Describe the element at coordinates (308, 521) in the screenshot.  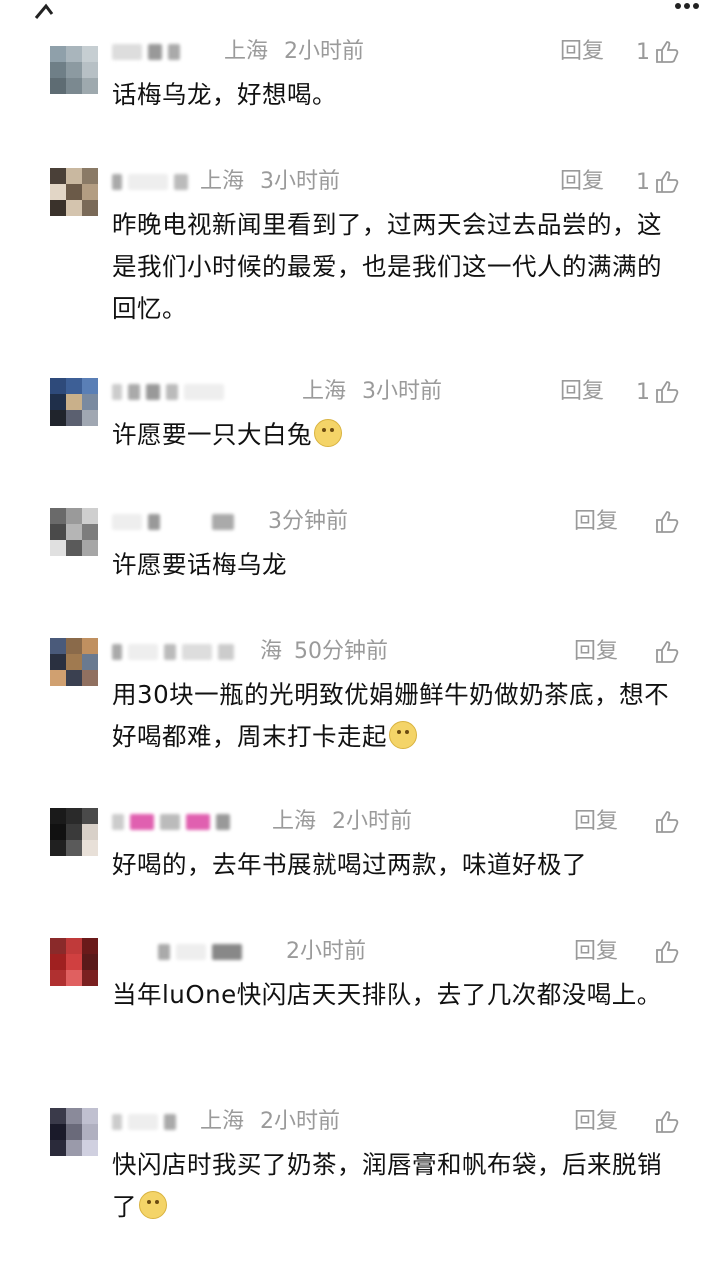
I see `comment-time: 3分钟前` at that location.